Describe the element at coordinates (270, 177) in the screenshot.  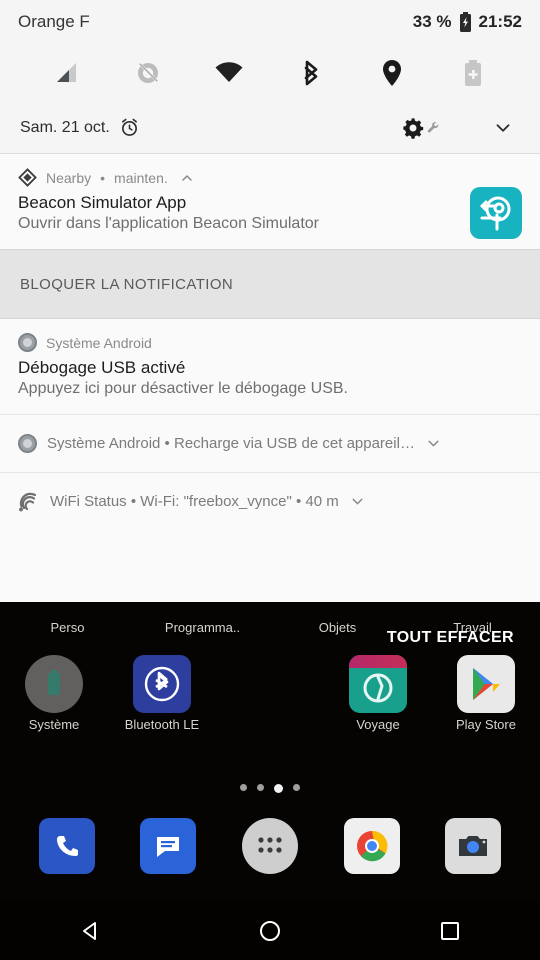
I see `notification-header: Nearby • mainten.` at that location.